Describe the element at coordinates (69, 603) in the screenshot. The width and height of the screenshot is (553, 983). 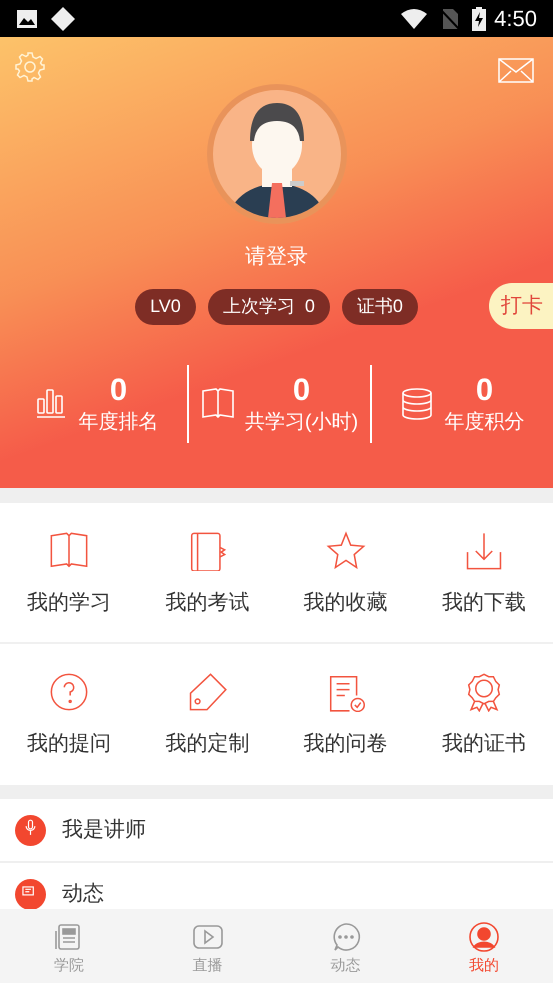
I see `tile-label: 我的学习` at that location.